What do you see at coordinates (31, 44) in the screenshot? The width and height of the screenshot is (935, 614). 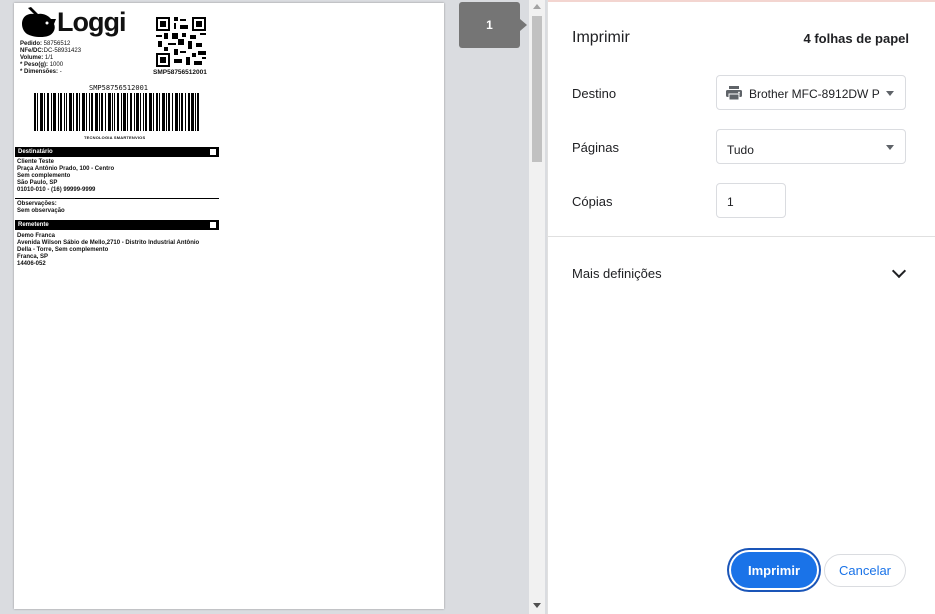 I see `pedido-label: Pedido:` at bounding box center [31, 44].